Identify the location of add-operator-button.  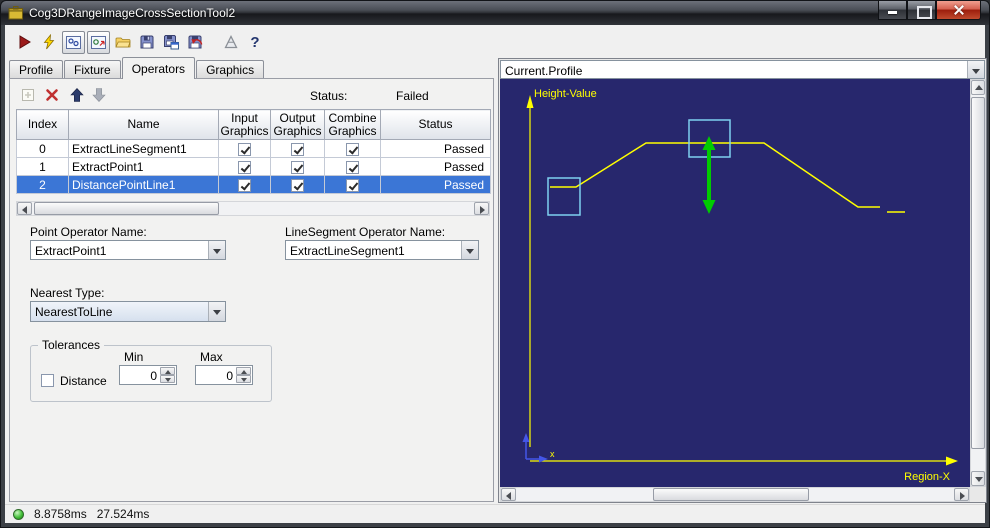
(28, 95).